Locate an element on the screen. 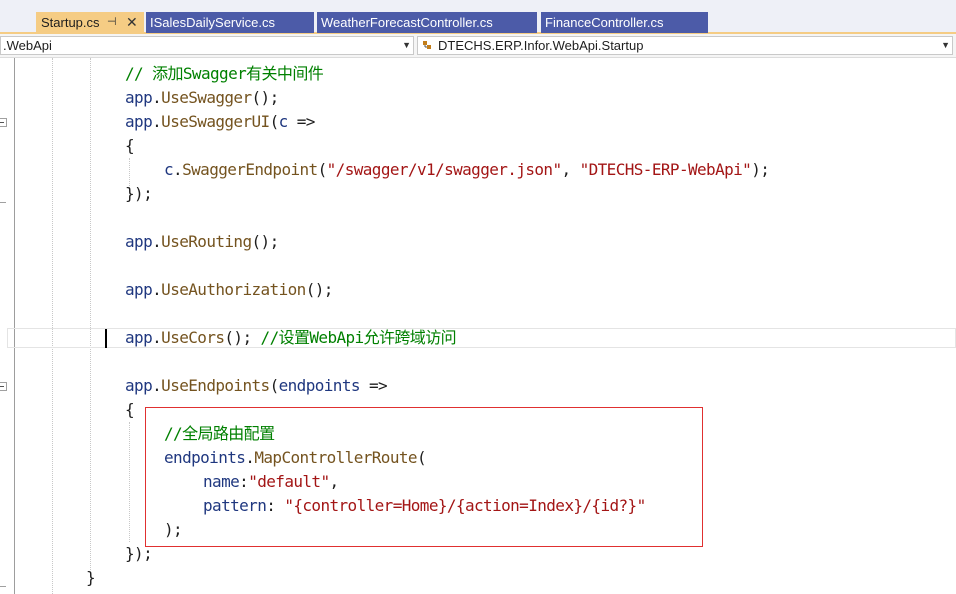 The width and height of the screenshot is (956, 594). text-caret is located at coordinates (106, 338).